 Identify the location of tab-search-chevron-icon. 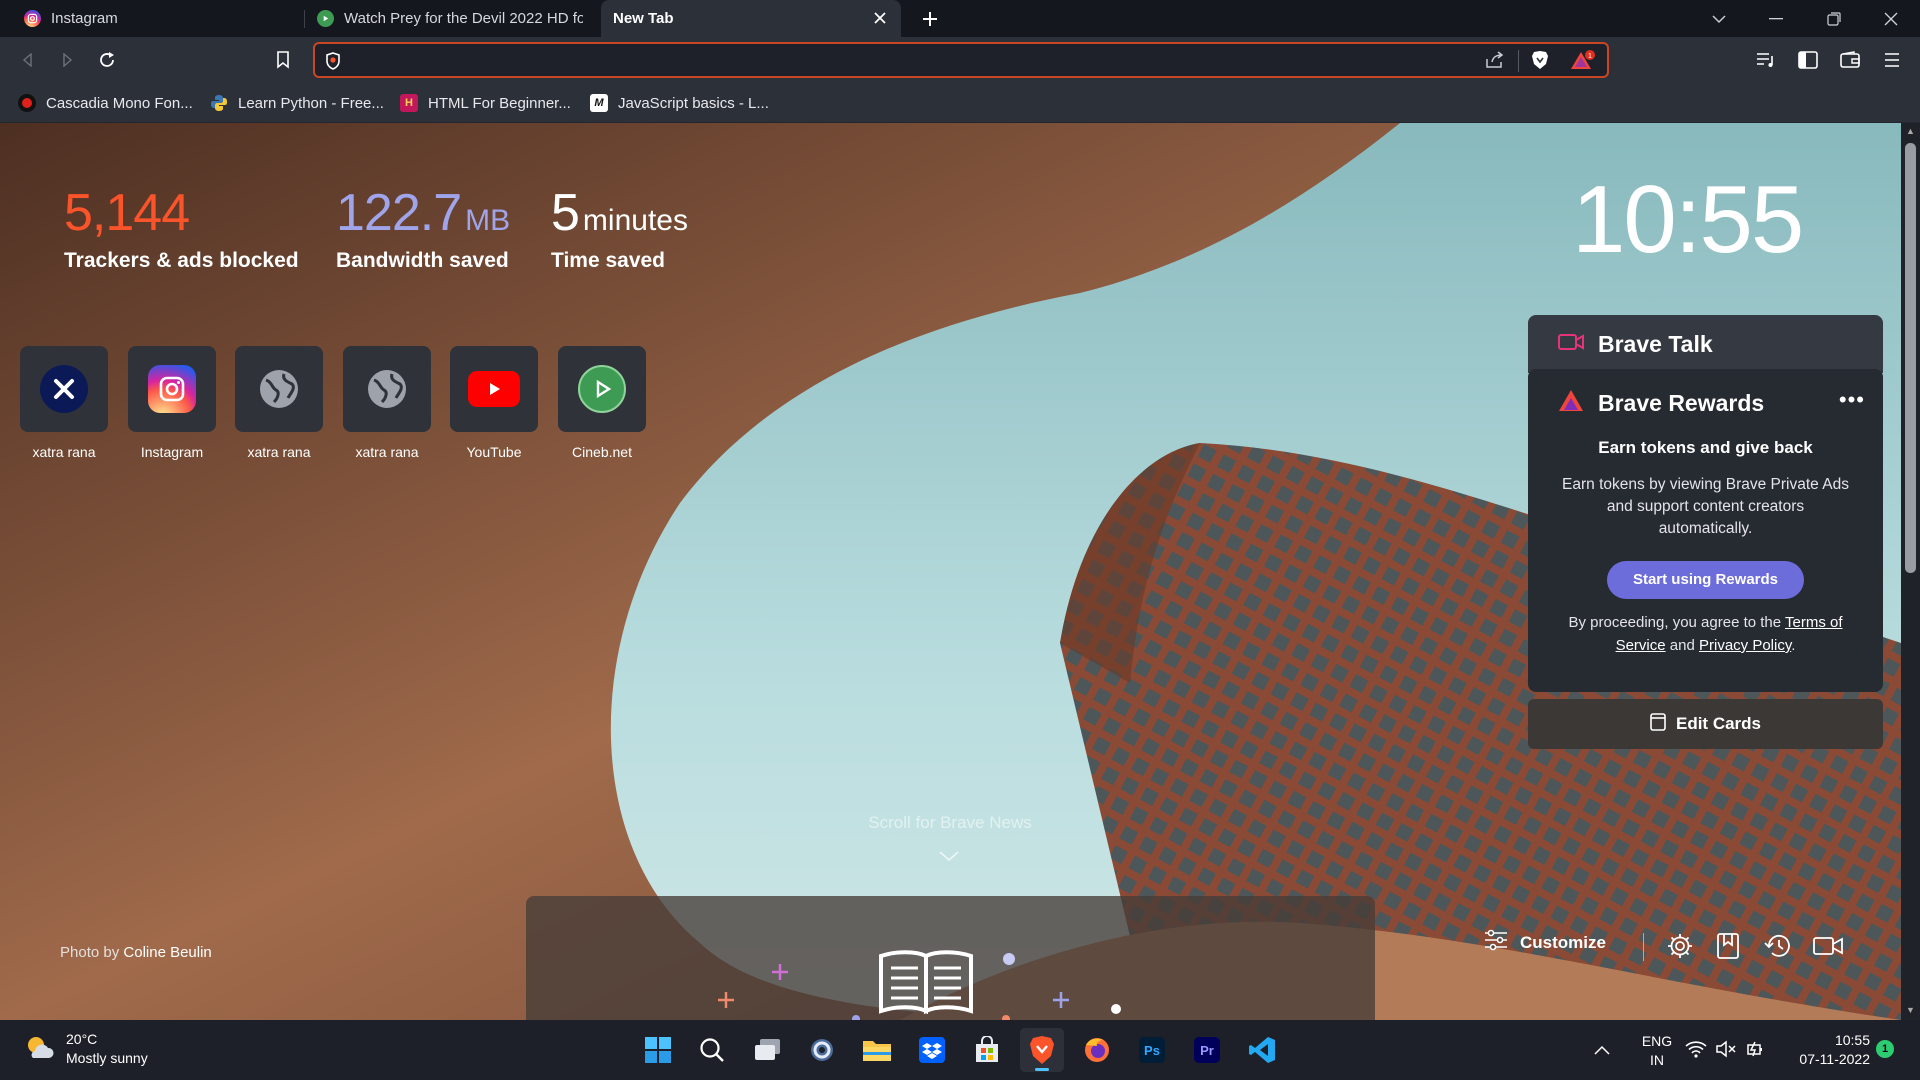
(1719, 18).